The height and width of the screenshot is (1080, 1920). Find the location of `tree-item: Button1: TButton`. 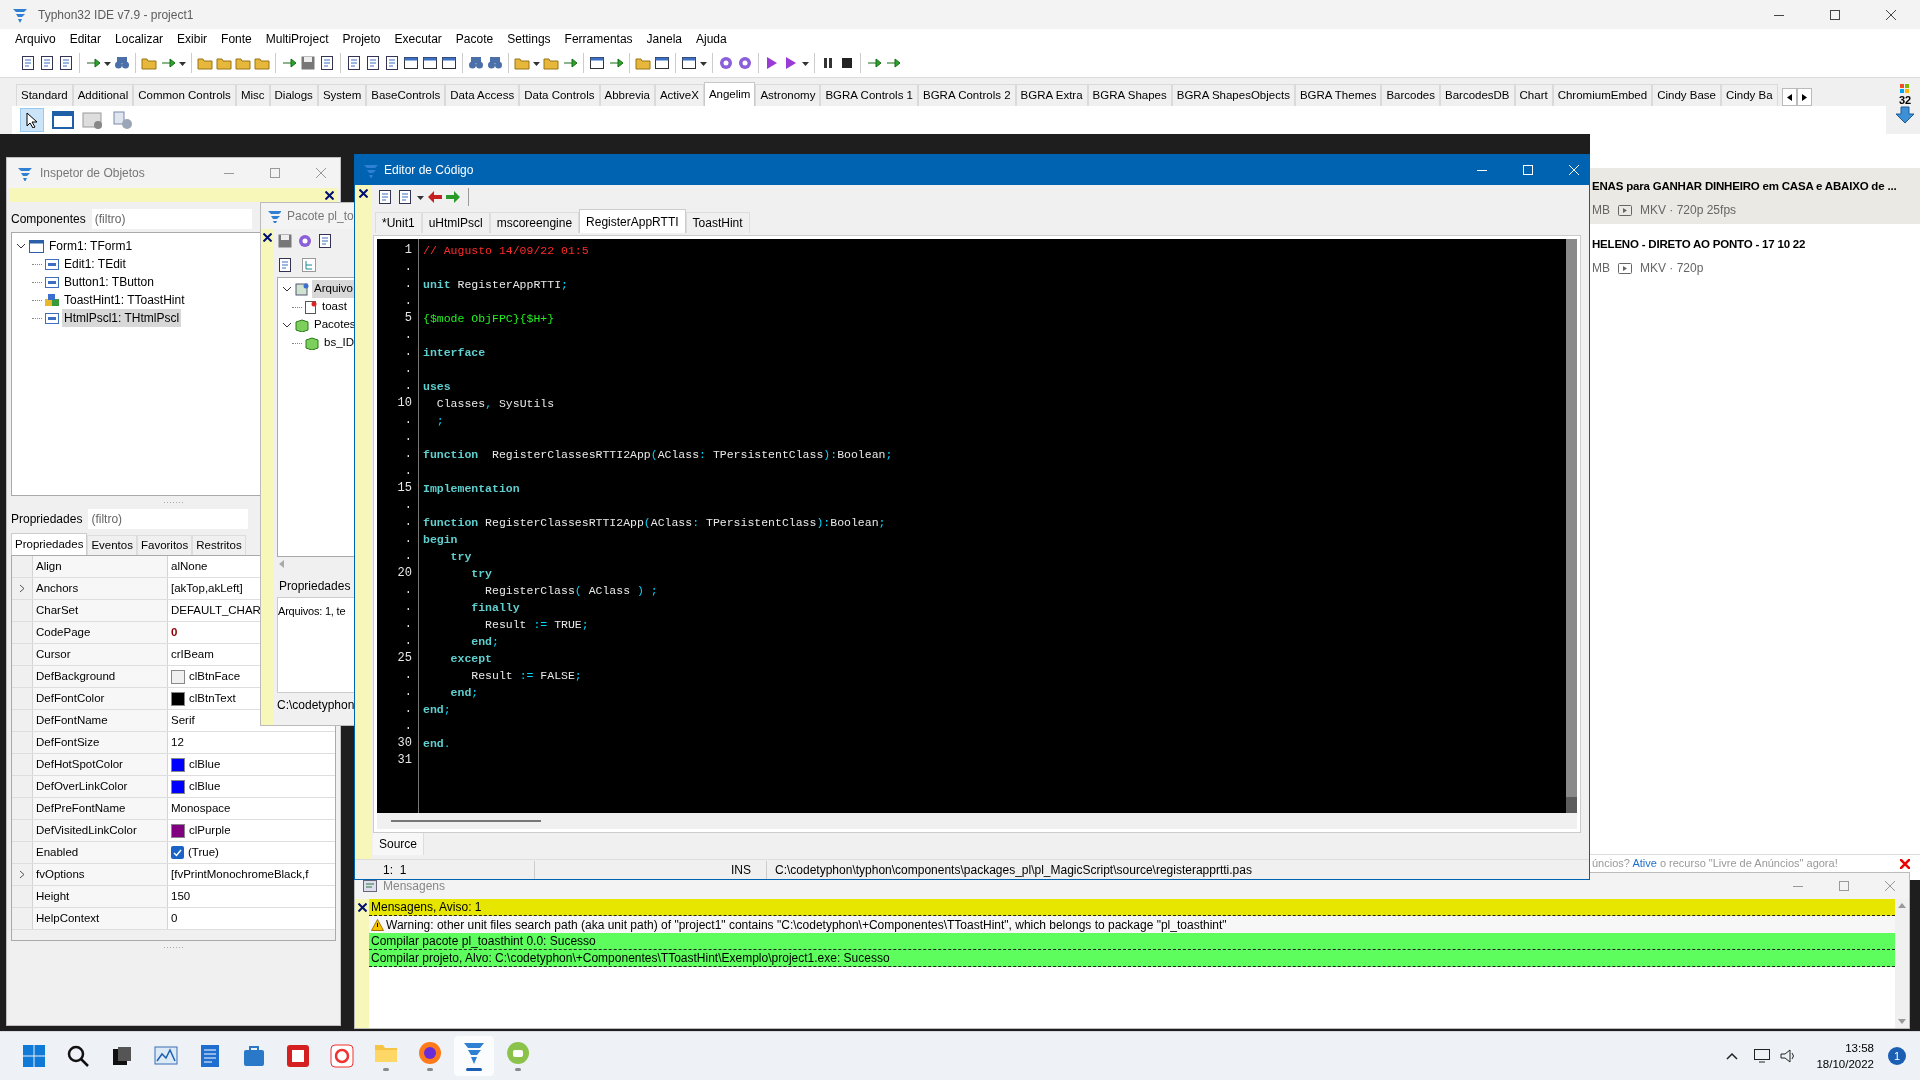

tree-item: Button1: TButton is located at coordinates (109, 282).